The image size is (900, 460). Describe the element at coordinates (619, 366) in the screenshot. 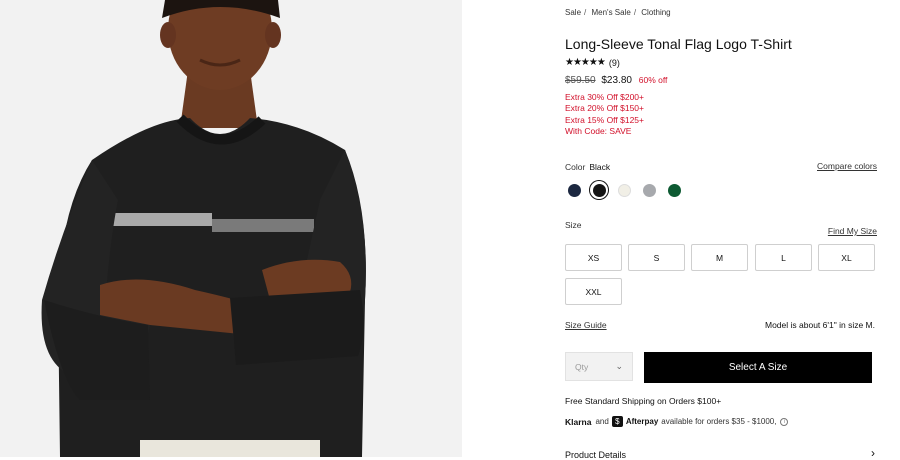

I see `chevron-down-icon: ⌄` at that location.